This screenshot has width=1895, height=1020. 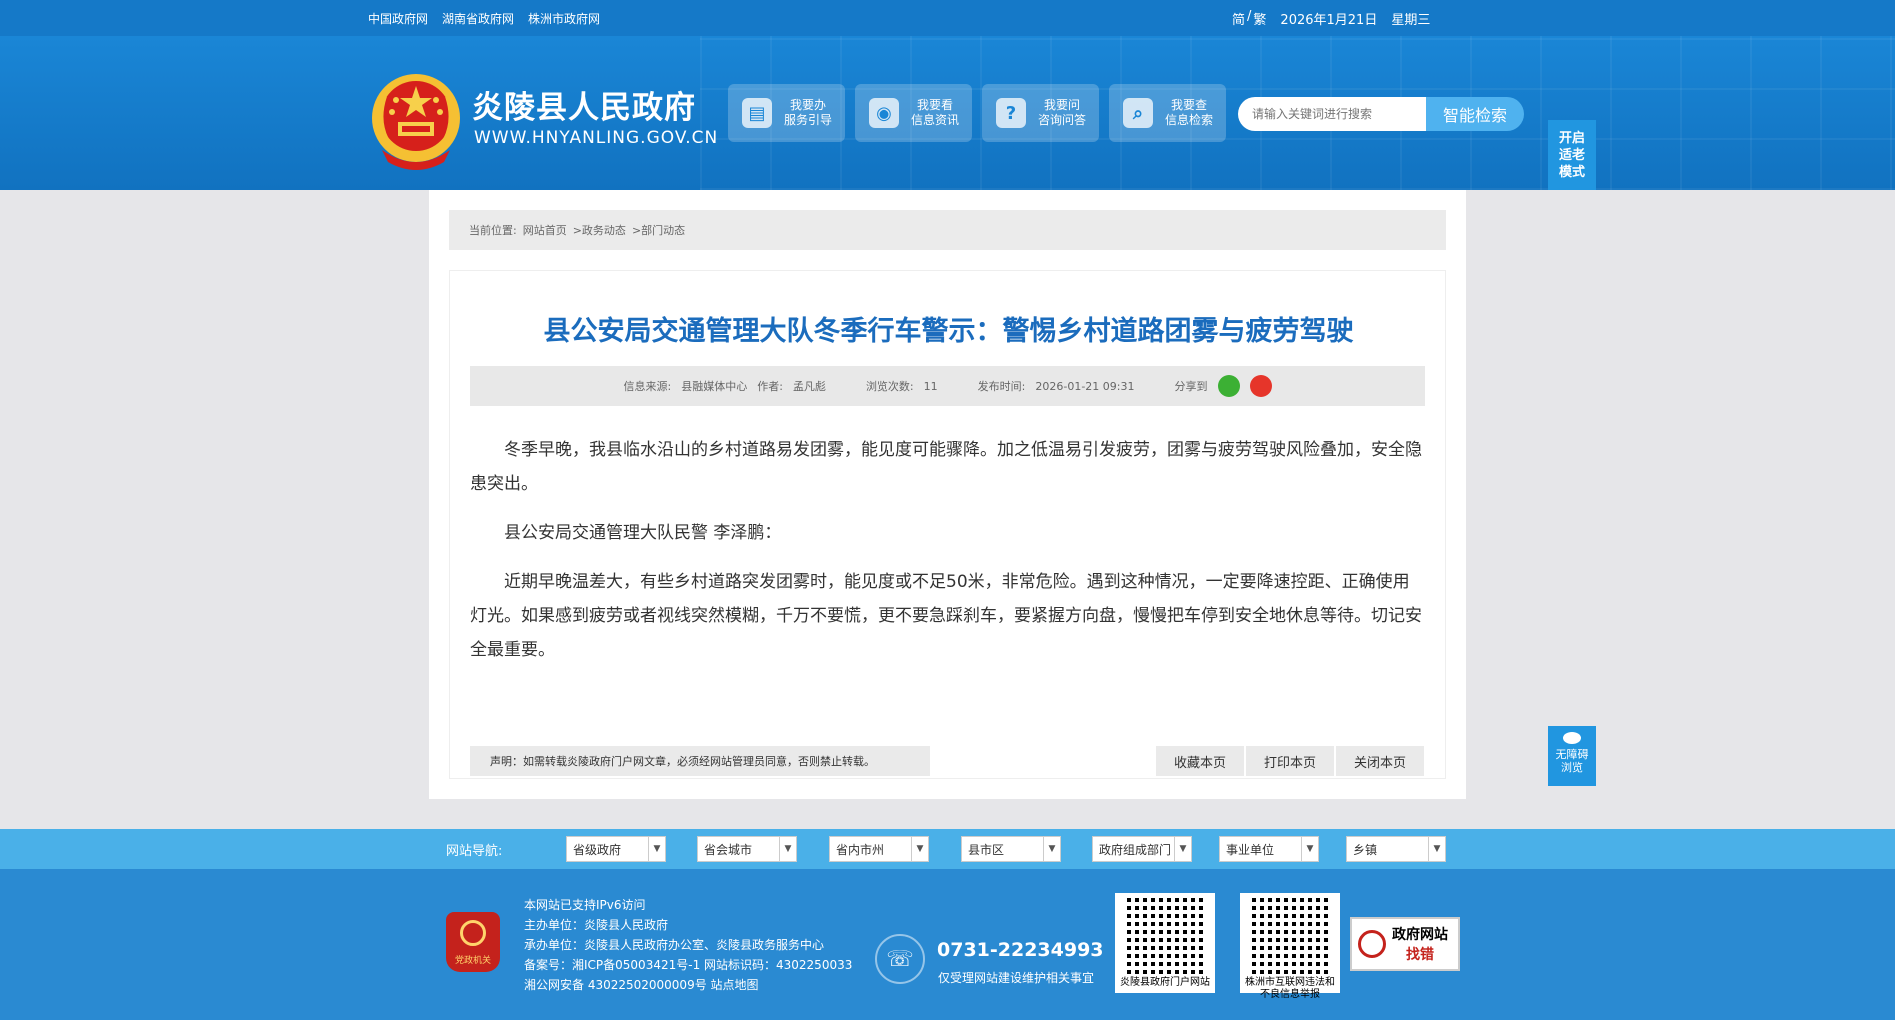 I want to click on service-search-line2: 信息检索, so click(x=1189, y=120).